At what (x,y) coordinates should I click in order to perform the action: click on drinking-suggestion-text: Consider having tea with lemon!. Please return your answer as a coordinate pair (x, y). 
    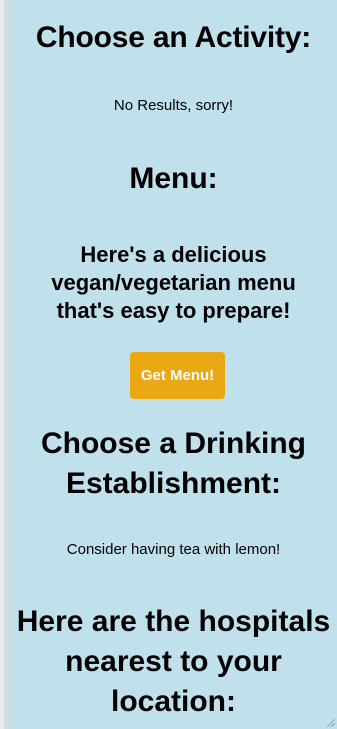
    Looking at the image, I should click on (173, 549).